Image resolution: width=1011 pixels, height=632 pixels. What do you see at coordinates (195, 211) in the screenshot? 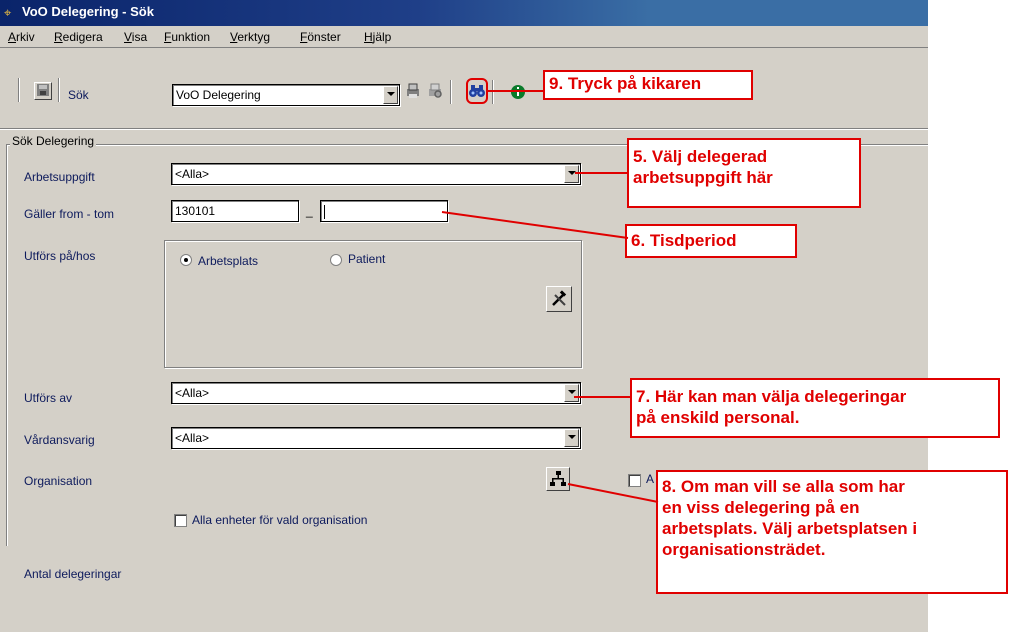
I see `period-from-value: 130101` at bounding box center [195, 211].